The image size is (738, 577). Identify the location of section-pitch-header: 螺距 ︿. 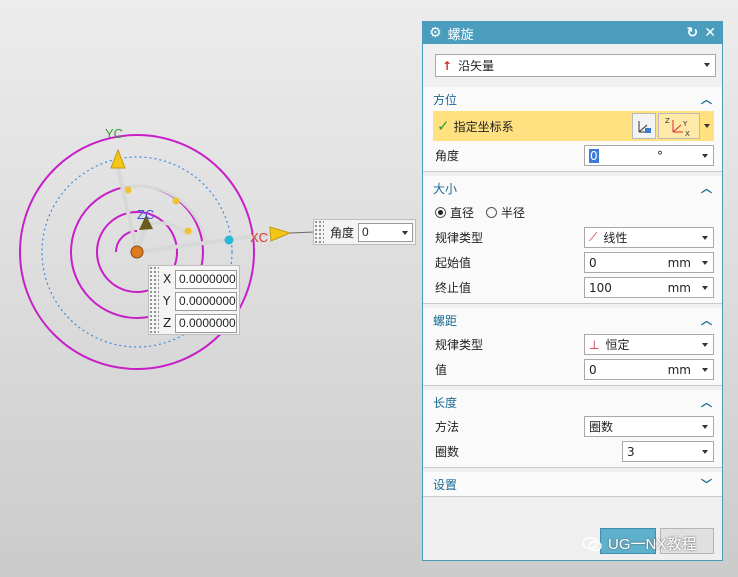
(572, 320).